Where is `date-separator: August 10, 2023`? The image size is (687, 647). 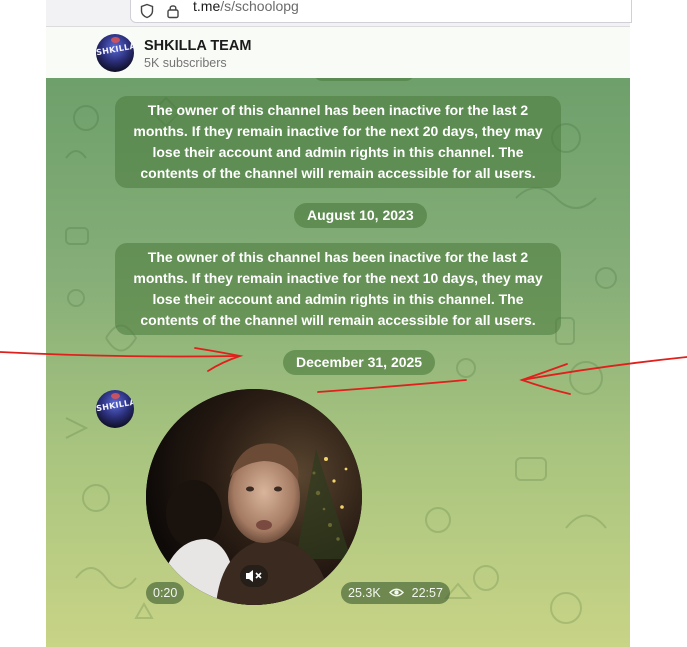
date-separator: August 10, 2023 is located at coordinates (360, 215).